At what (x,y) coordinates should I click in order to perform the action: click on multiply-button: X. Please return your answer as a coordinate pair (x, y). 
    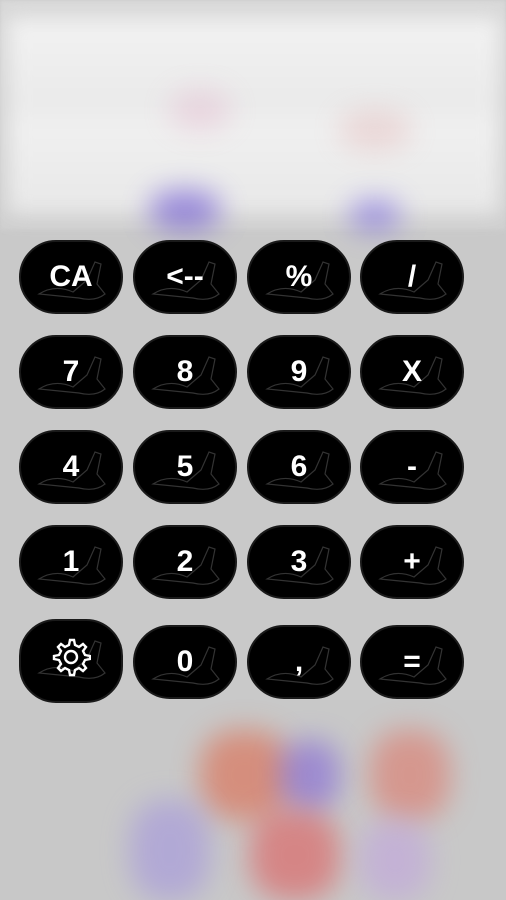
    Looking at the image, I should click on (412, 372).